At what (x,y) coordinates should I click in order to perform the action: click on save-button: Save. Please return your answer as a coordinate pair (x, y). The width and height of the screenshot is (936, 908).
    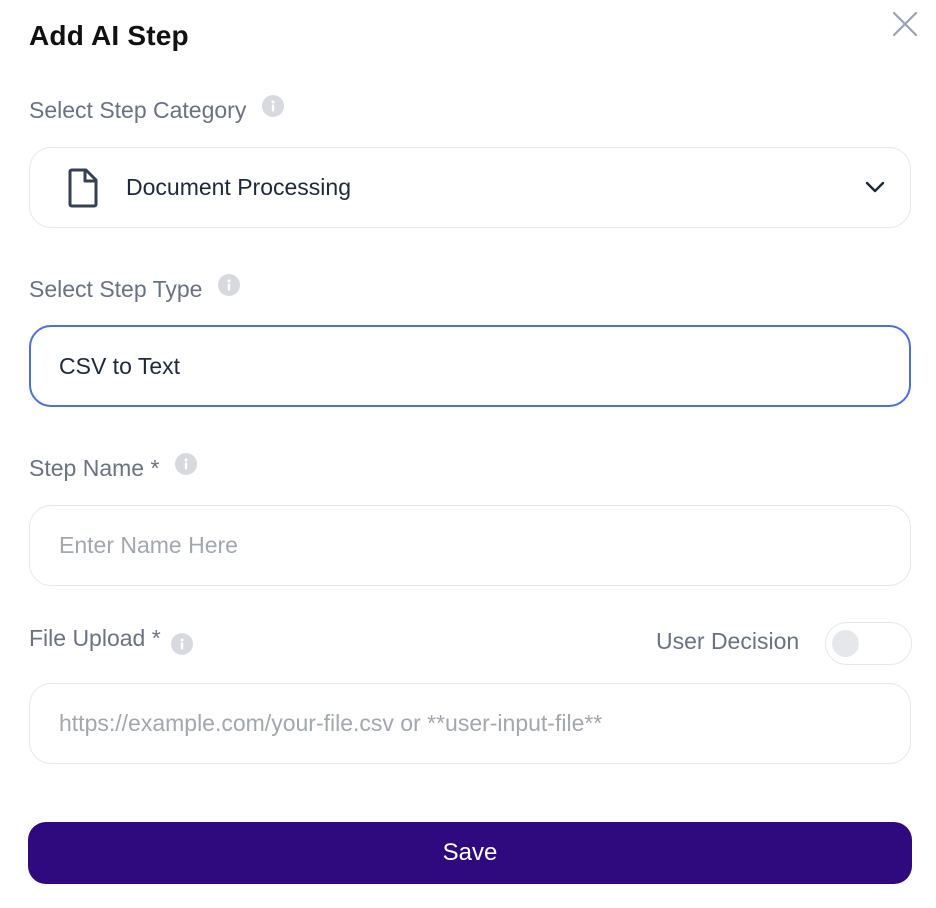
    Looking at the image, I should click on (470, 853).